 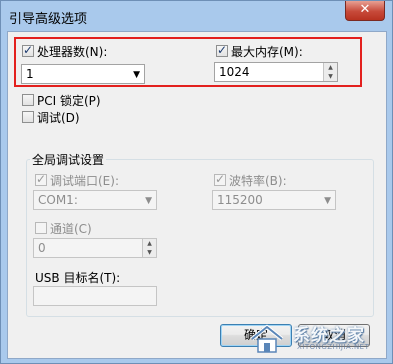 What do you see at coordinates (30, 74) in the screenshot?
I see `processors-value: 1` at bounding box center [30, 74].